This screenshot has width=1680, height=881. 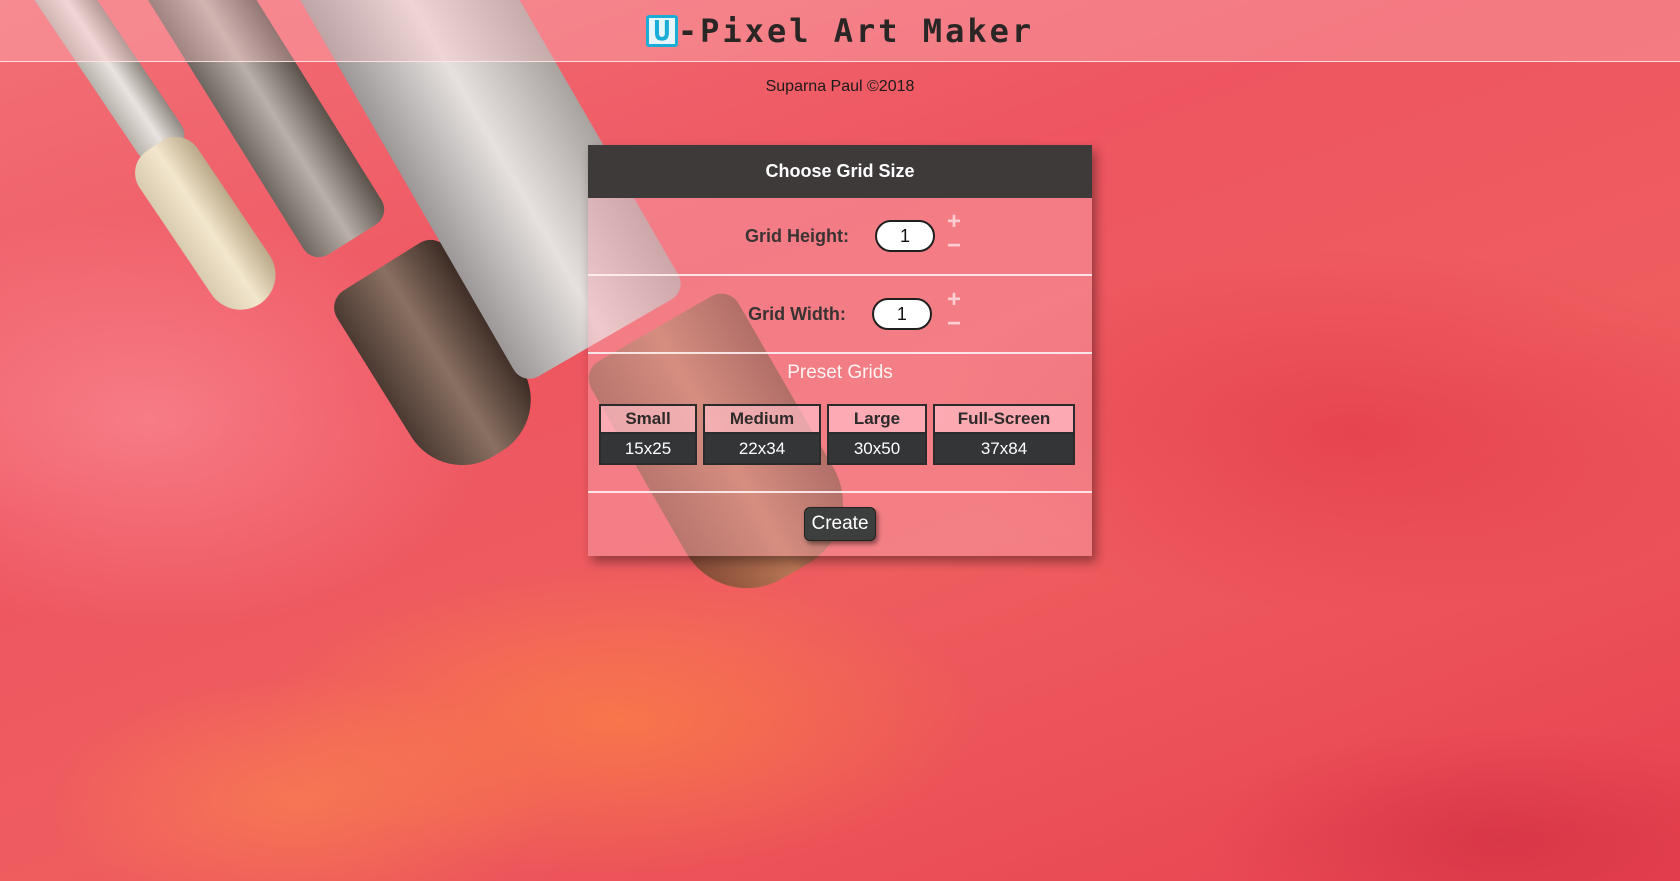 I want to click on author-credit: Suparna Paul ©2018, so click(x=840, y=86).